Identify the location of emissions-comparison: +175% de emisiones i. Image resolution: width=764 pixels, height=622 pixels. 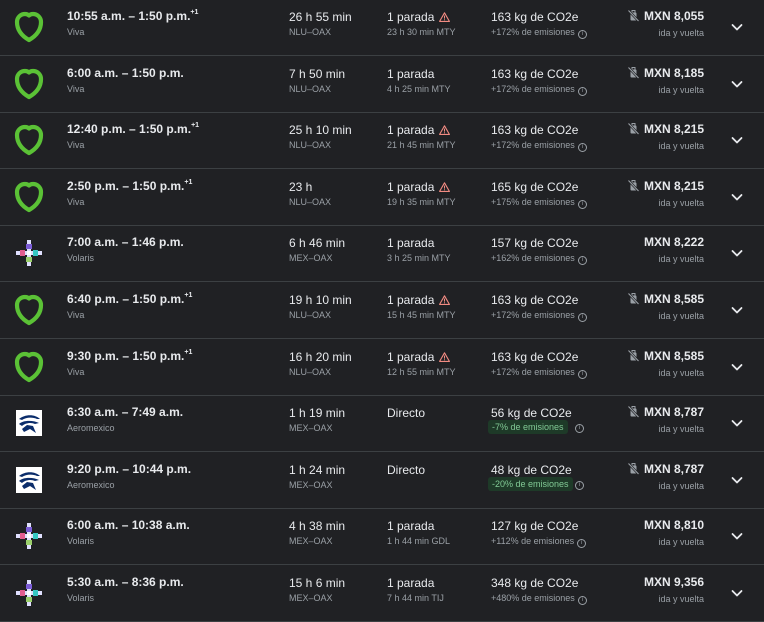
(539, 203).